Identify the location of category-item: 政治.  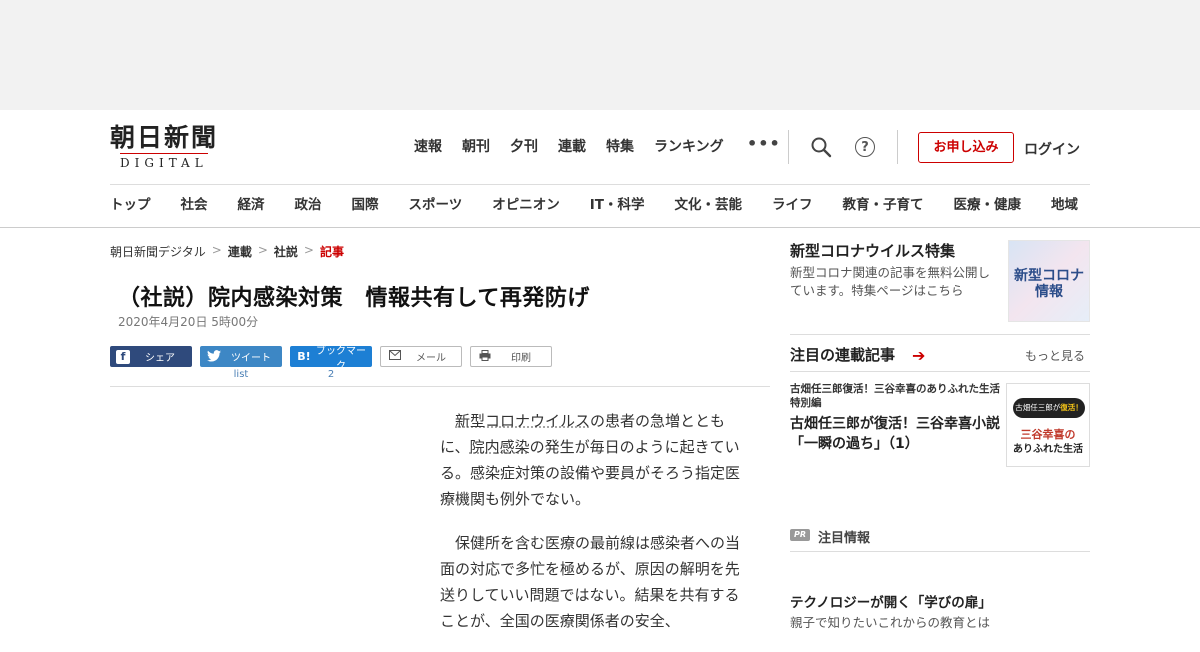
(308, 205).